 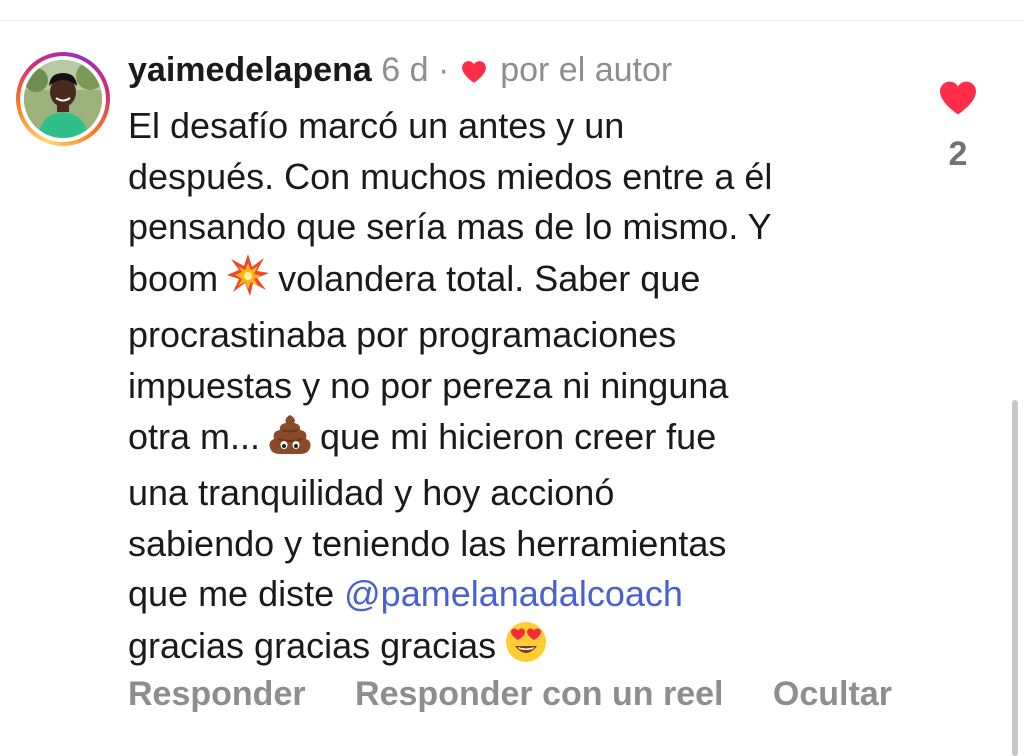 I want to click on reply-with-reel-button: Responder con un reel, so click(x=539, y=694).